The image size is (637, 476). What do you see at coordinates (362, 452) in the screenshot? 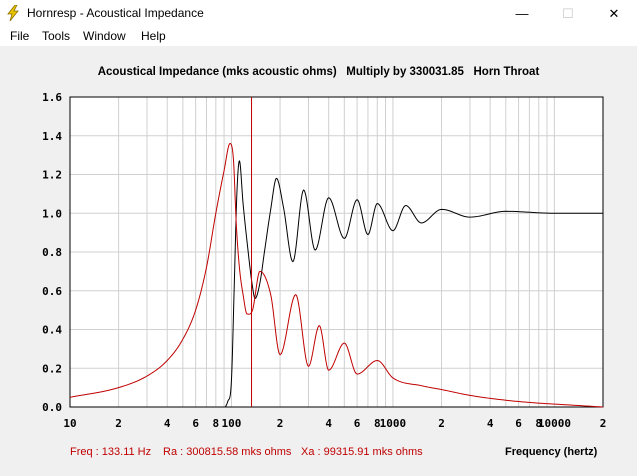
I see `status-xa: Xa : 99315.91 mks ohms` at bounding box center [362, 452].